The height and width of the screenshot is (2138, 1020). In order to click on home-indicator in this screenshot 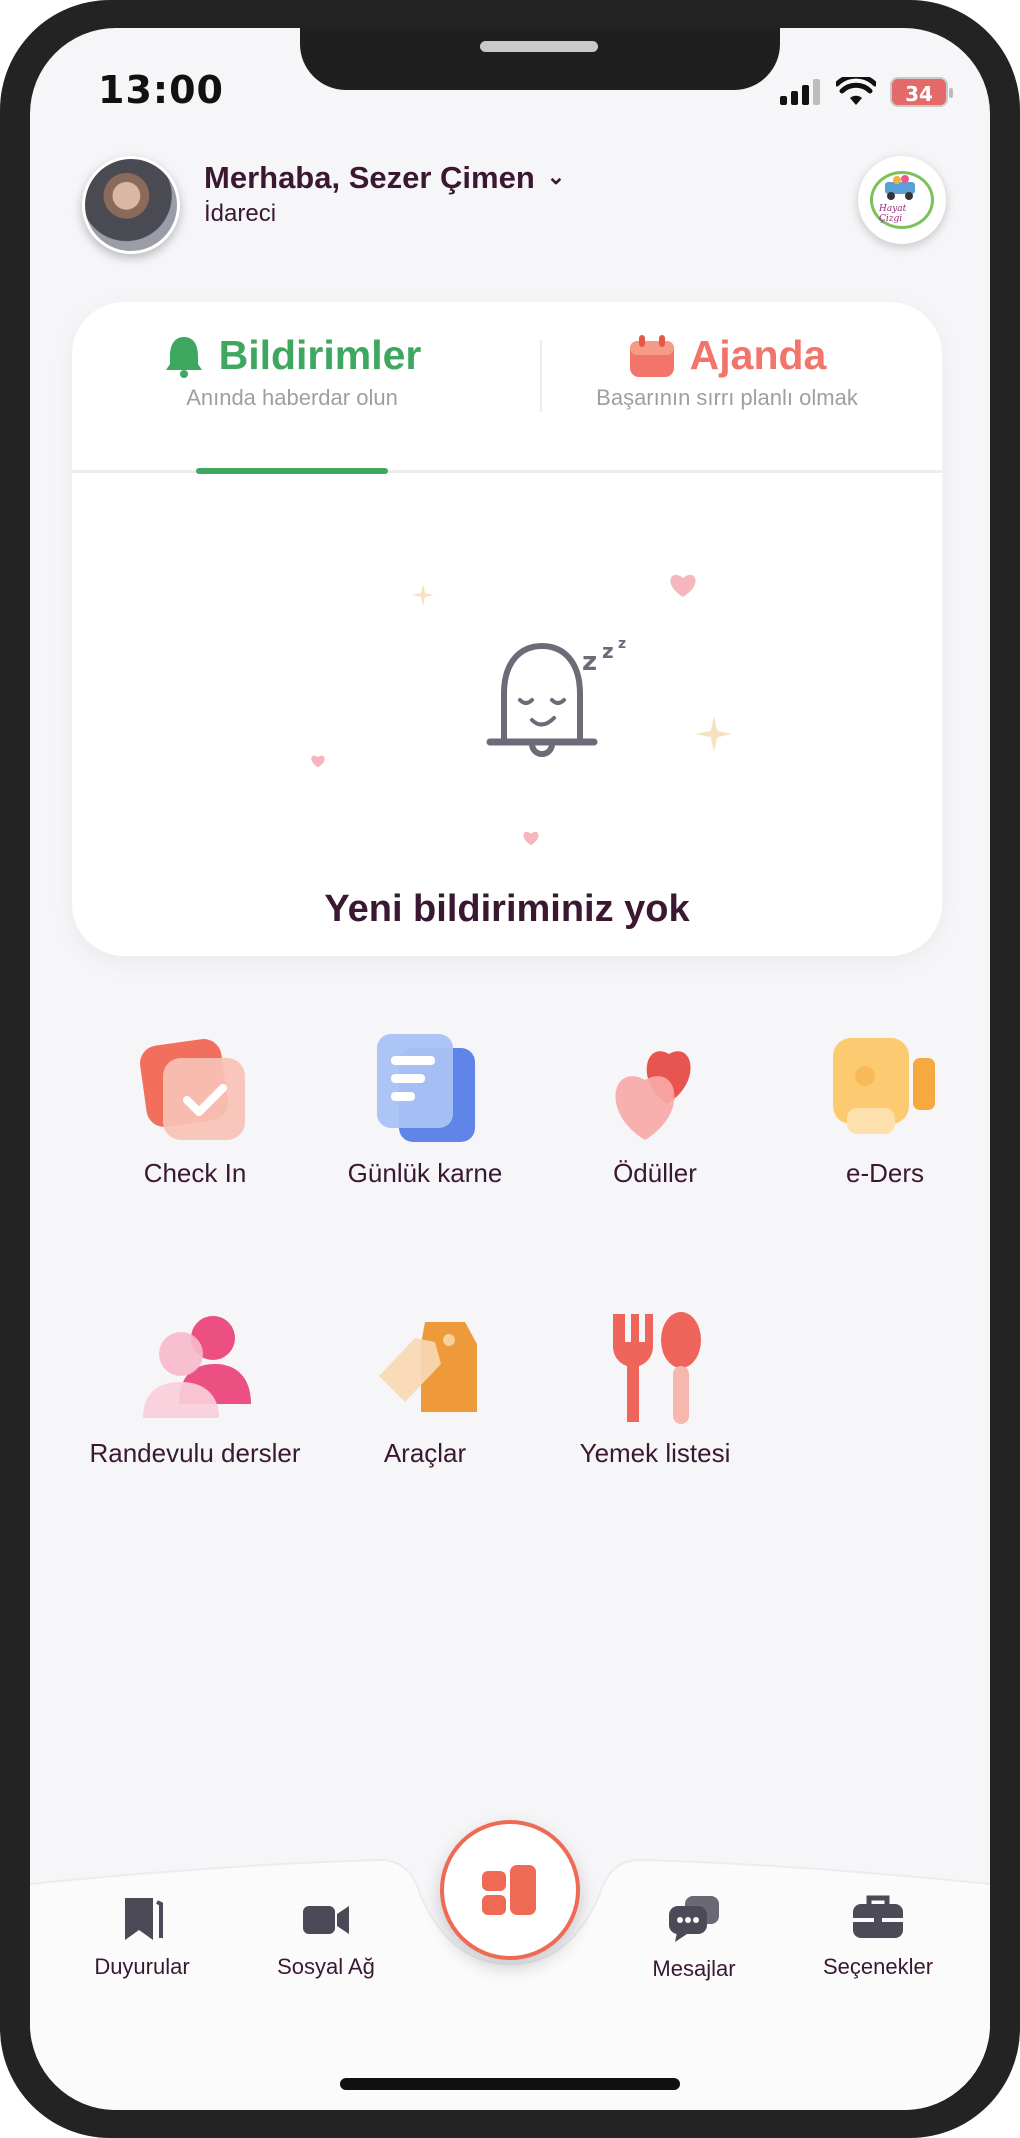, I will do `click(510, 2084)`.